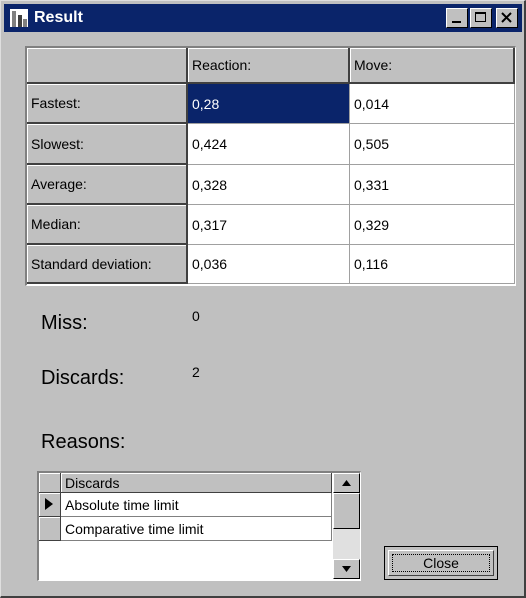 The width and height of the screenshot is (526, 598). Describe the element at coordinates (50, 529) in the screenshot. I see `row-indicator` at that location.